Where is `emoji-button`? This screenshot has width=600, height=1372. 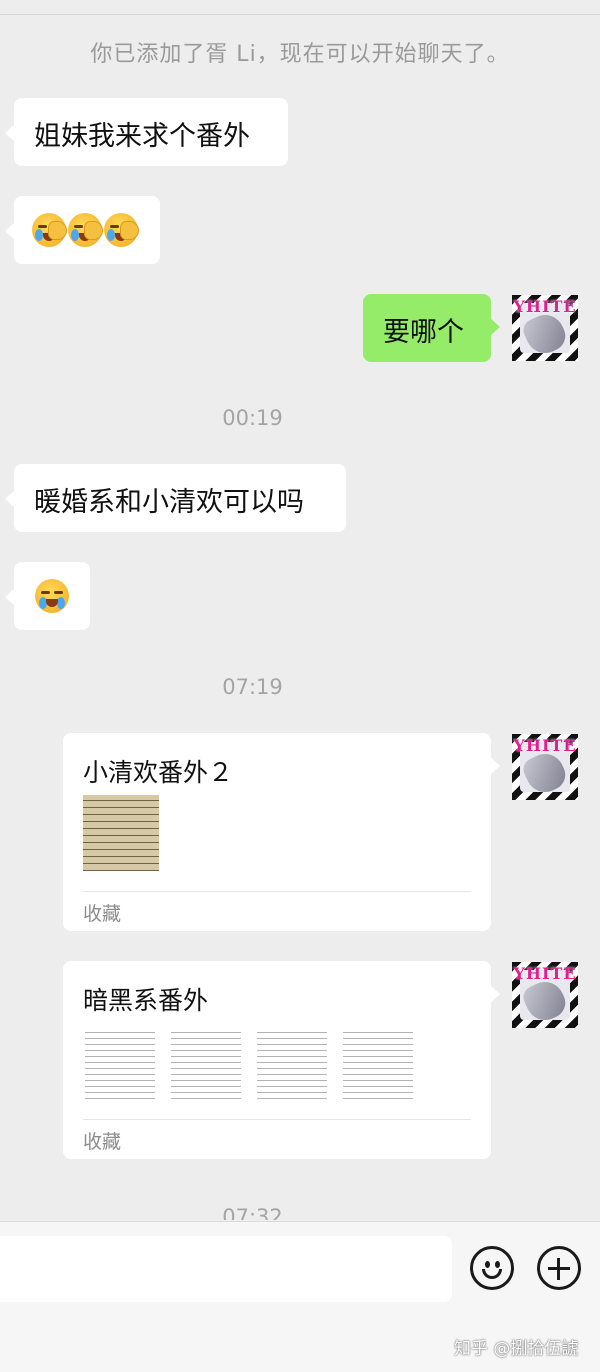
emoji-button is located at coordinates (492, 1268).